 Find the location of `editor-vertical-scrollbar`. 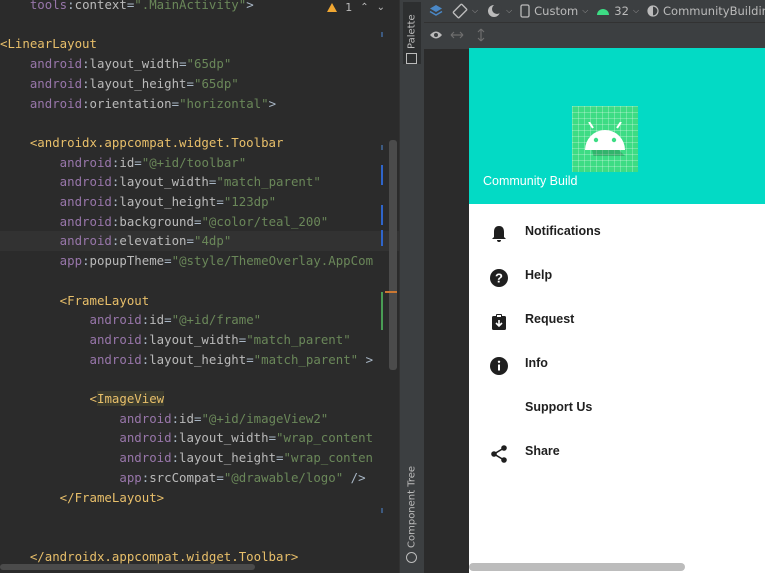

editor-vertical-scrollbar is located at coordinates (393, 255).